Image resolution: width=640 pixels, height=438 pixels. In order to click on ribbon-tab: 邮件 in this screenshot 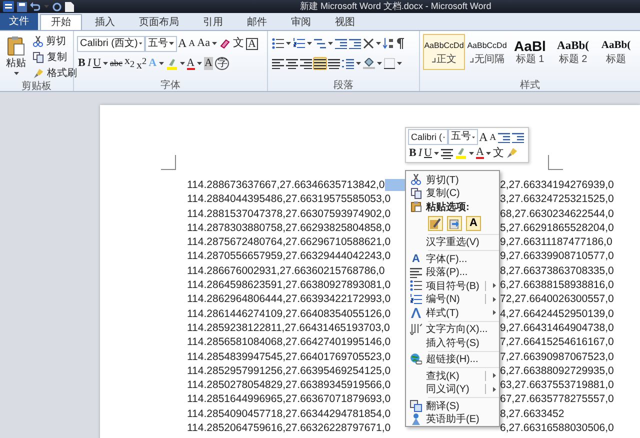, I will do `click(257, 22)`.